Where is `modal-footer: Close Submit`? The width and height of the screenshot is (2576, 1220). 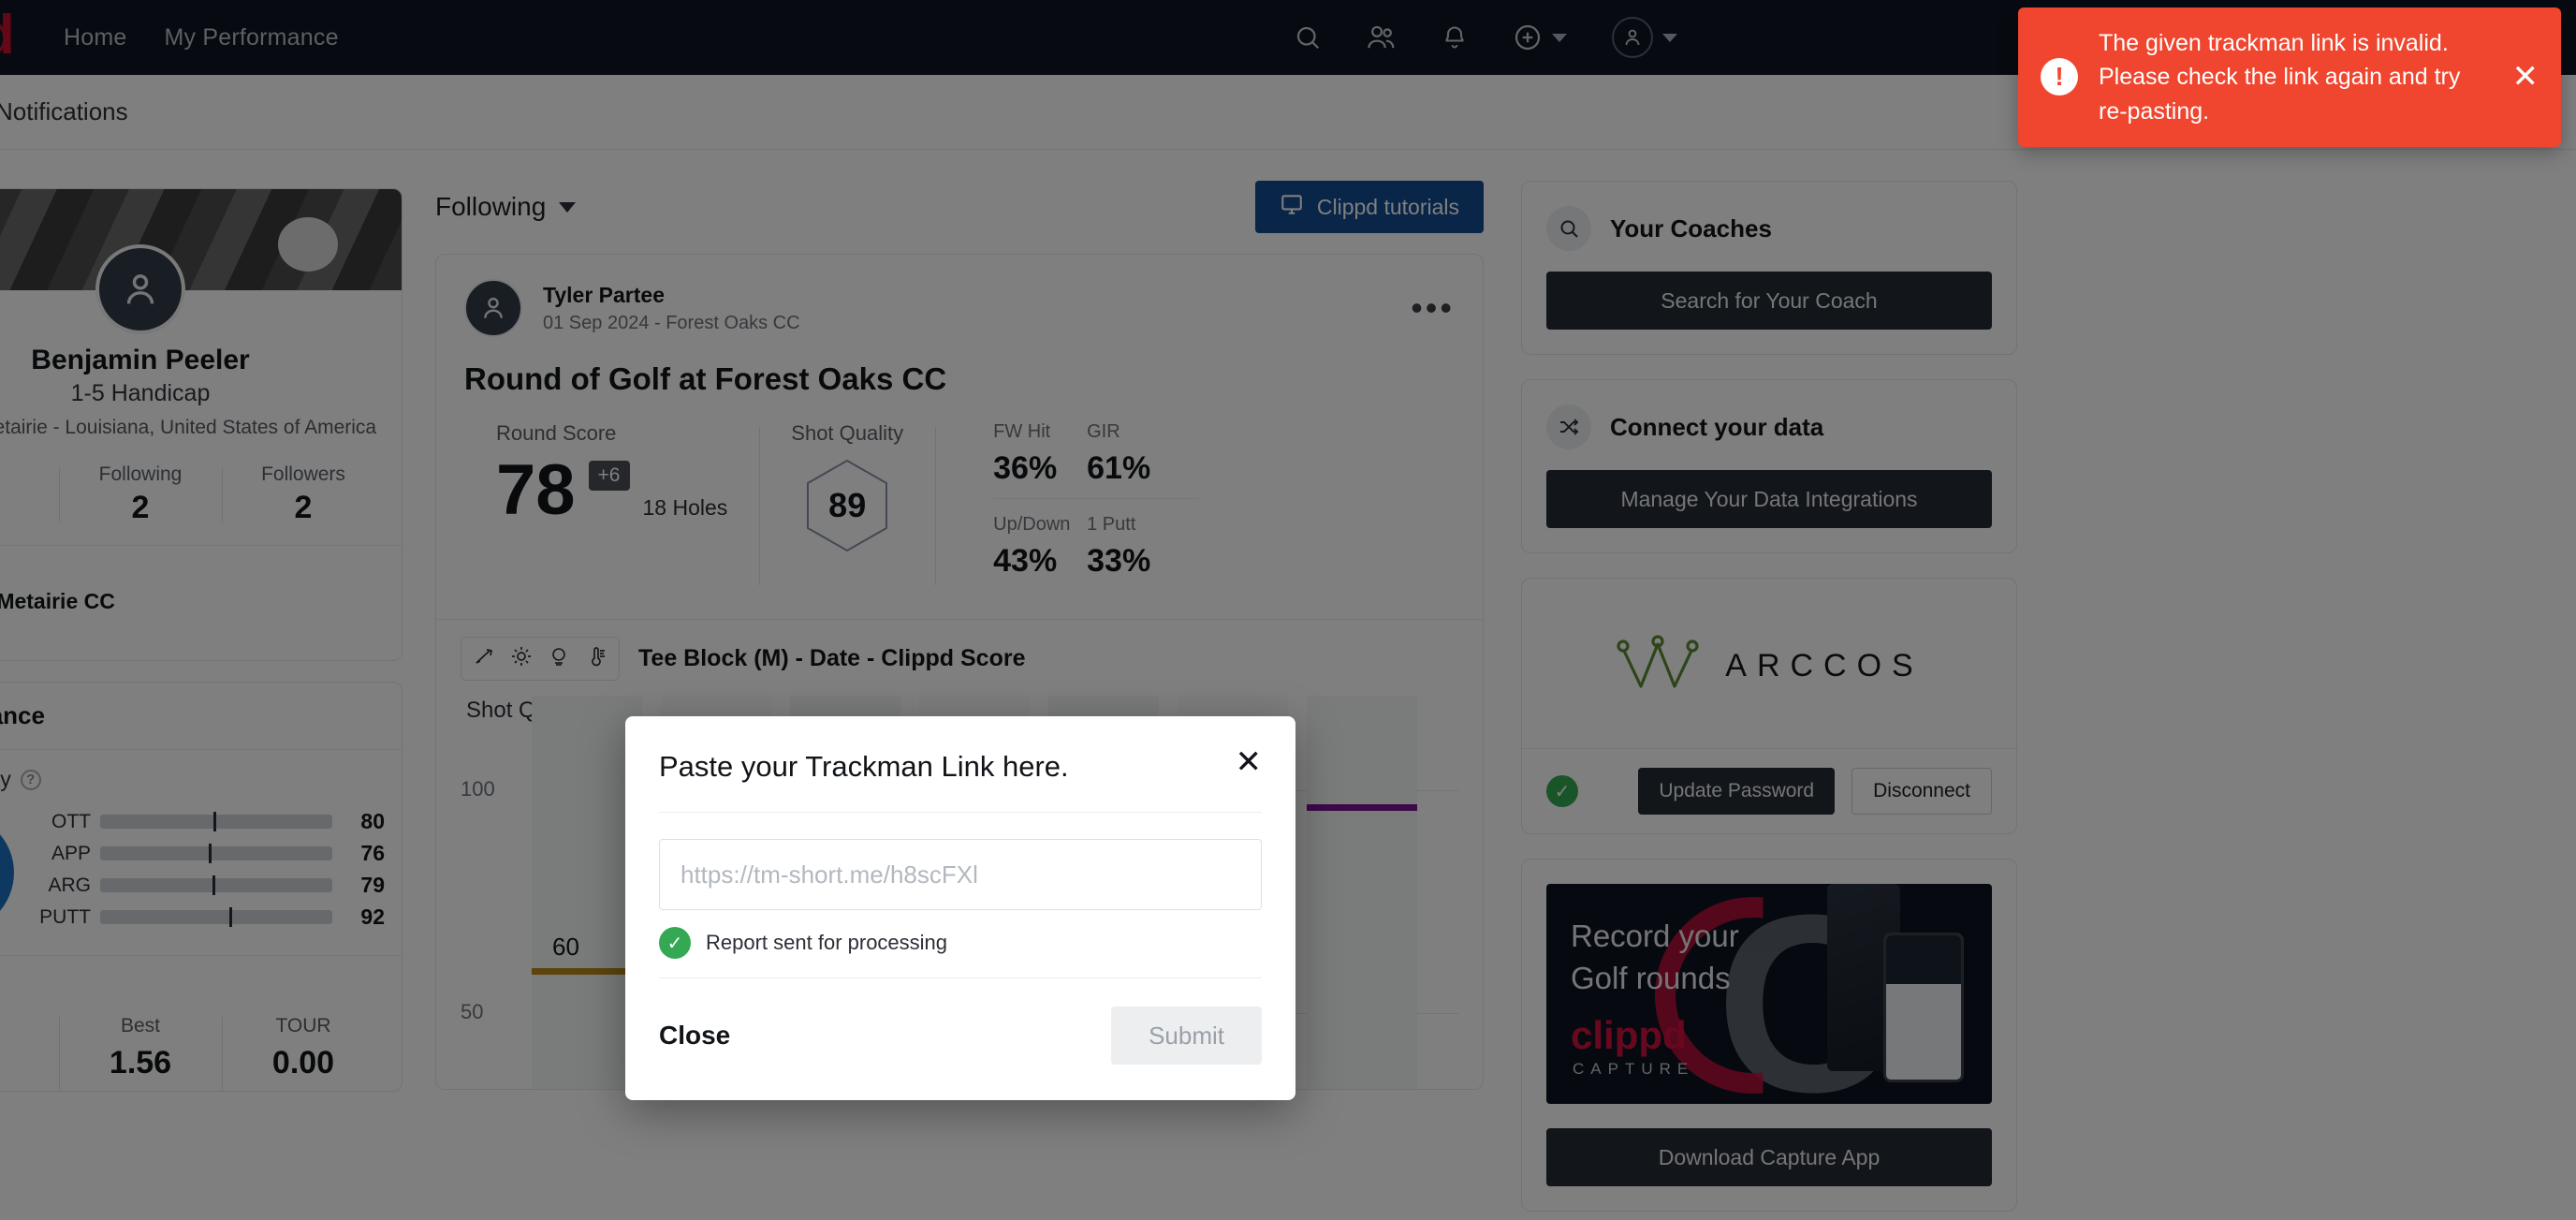
modal-footer: Close Submit is located at coordinates (961, 1039).